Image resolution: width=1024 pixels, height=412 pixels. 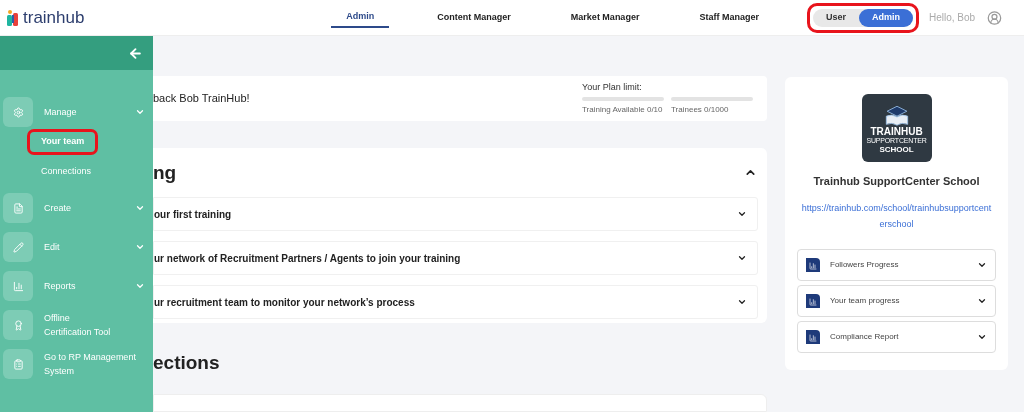 I want to click on gear-icon, so click(x=18, y=112).